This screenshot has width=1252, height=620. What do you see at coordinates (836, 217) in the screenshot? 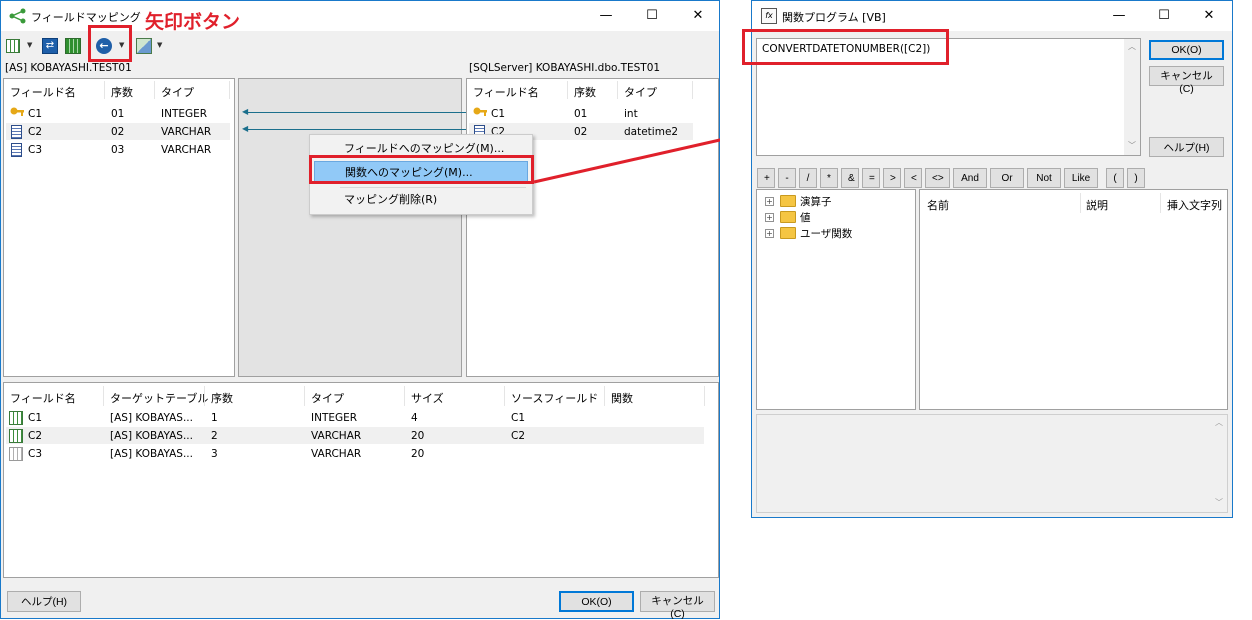
I see `tree-item: + 値` at bounding box center [836, 217].